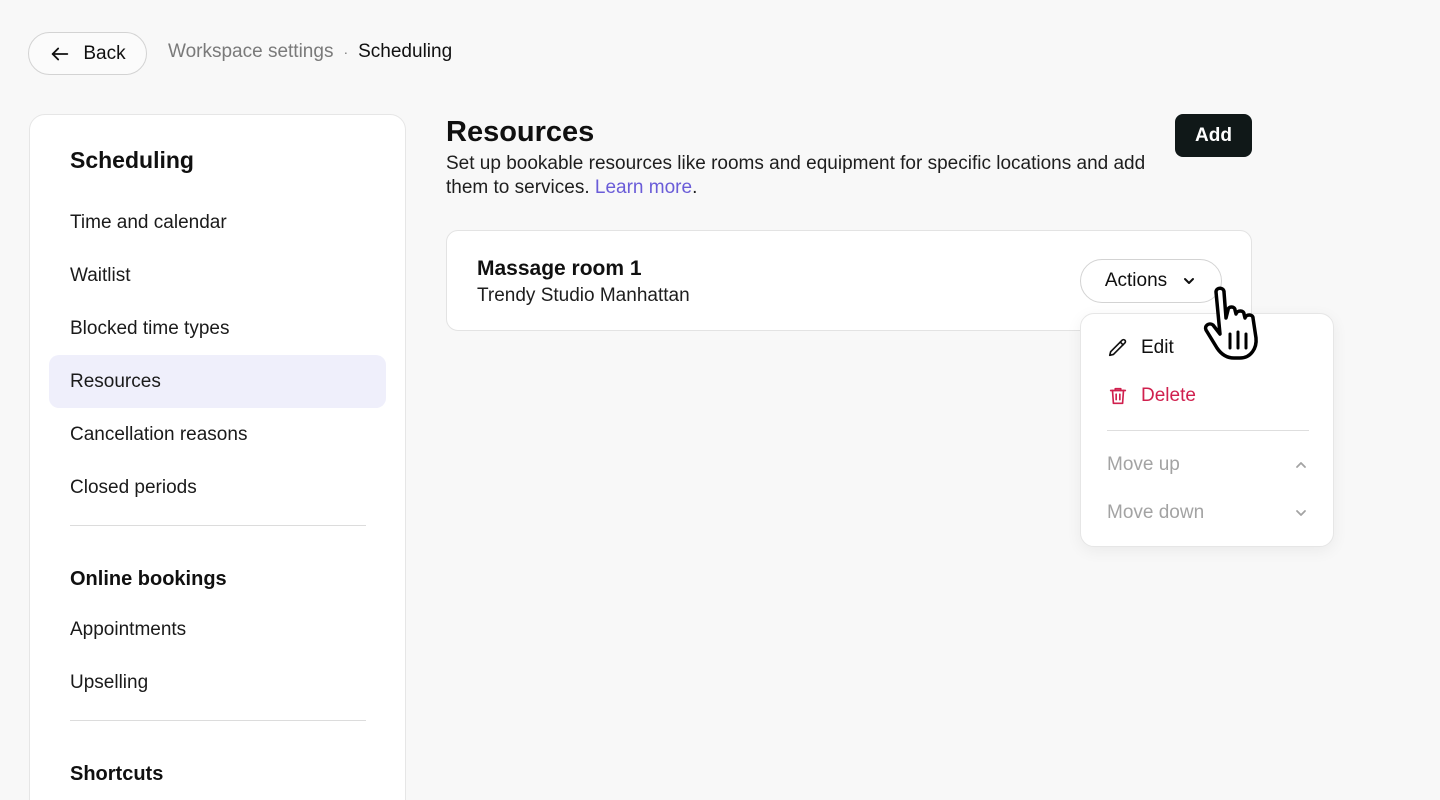 The height and width of the screenshot is (800, 1440). What do you see at coordinates (1118, 396) in the screenshot?
I see `trash-icon` at bounding box center [1118, 396].